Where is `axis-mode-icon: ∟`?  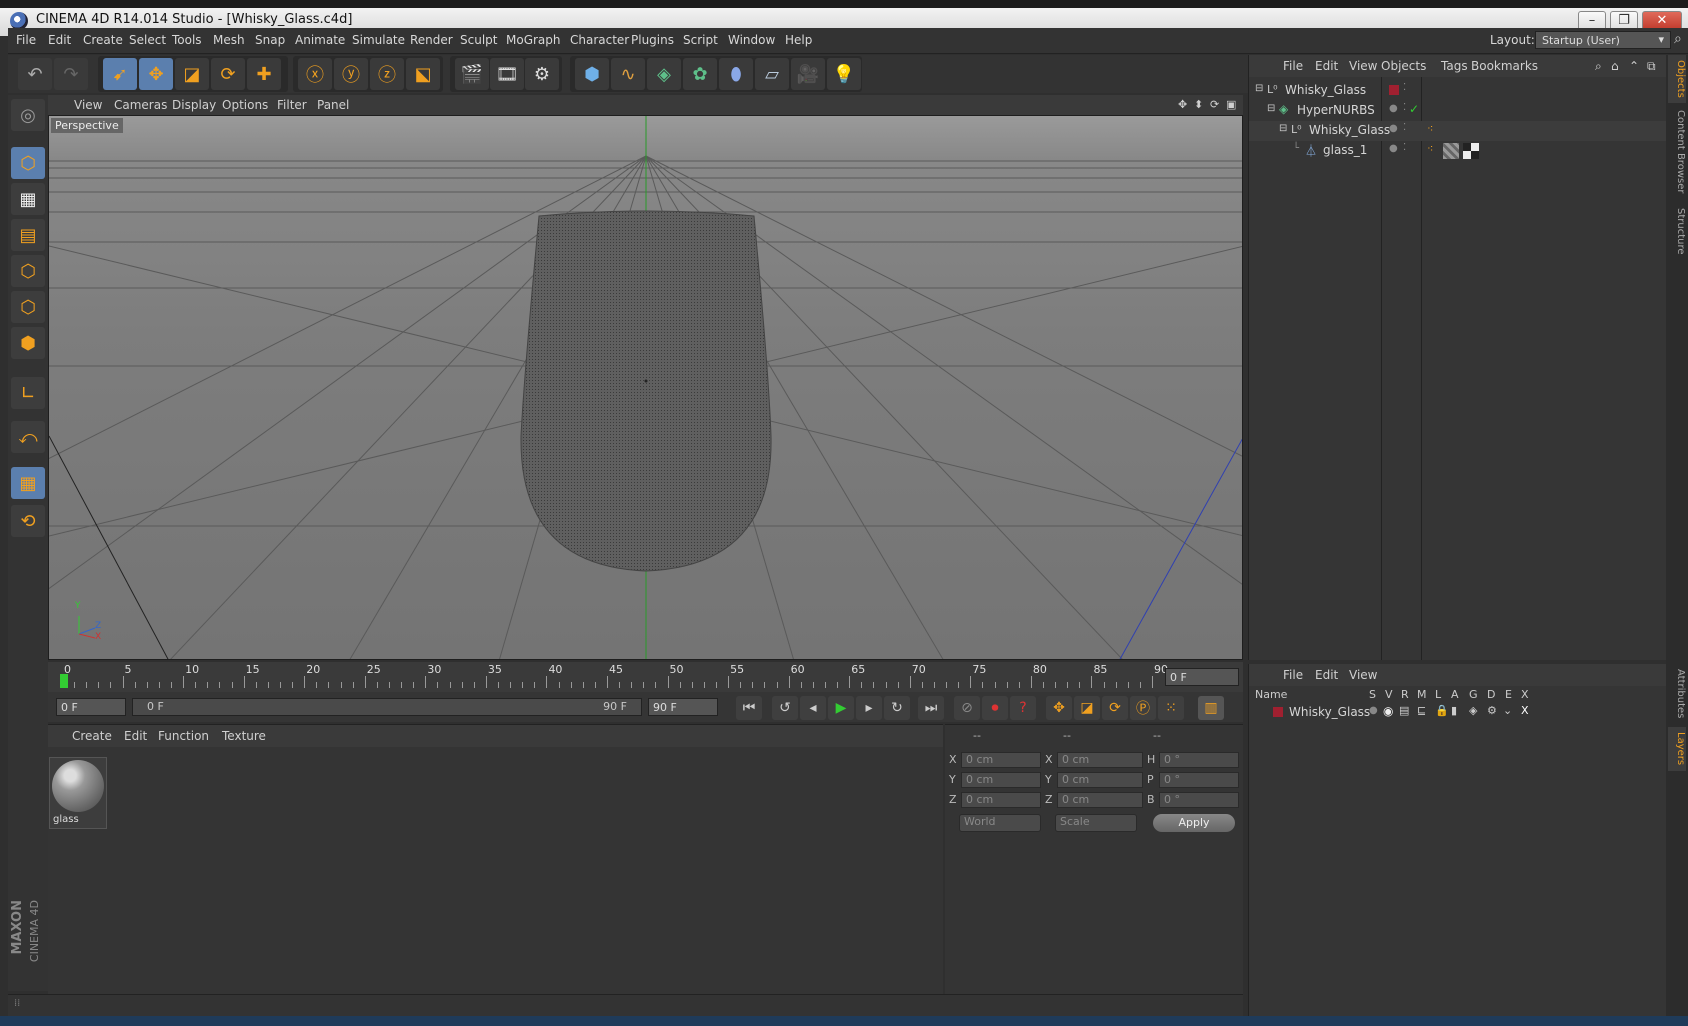 axis-mode-icon: ∟ is located at coordinates (28, 393).